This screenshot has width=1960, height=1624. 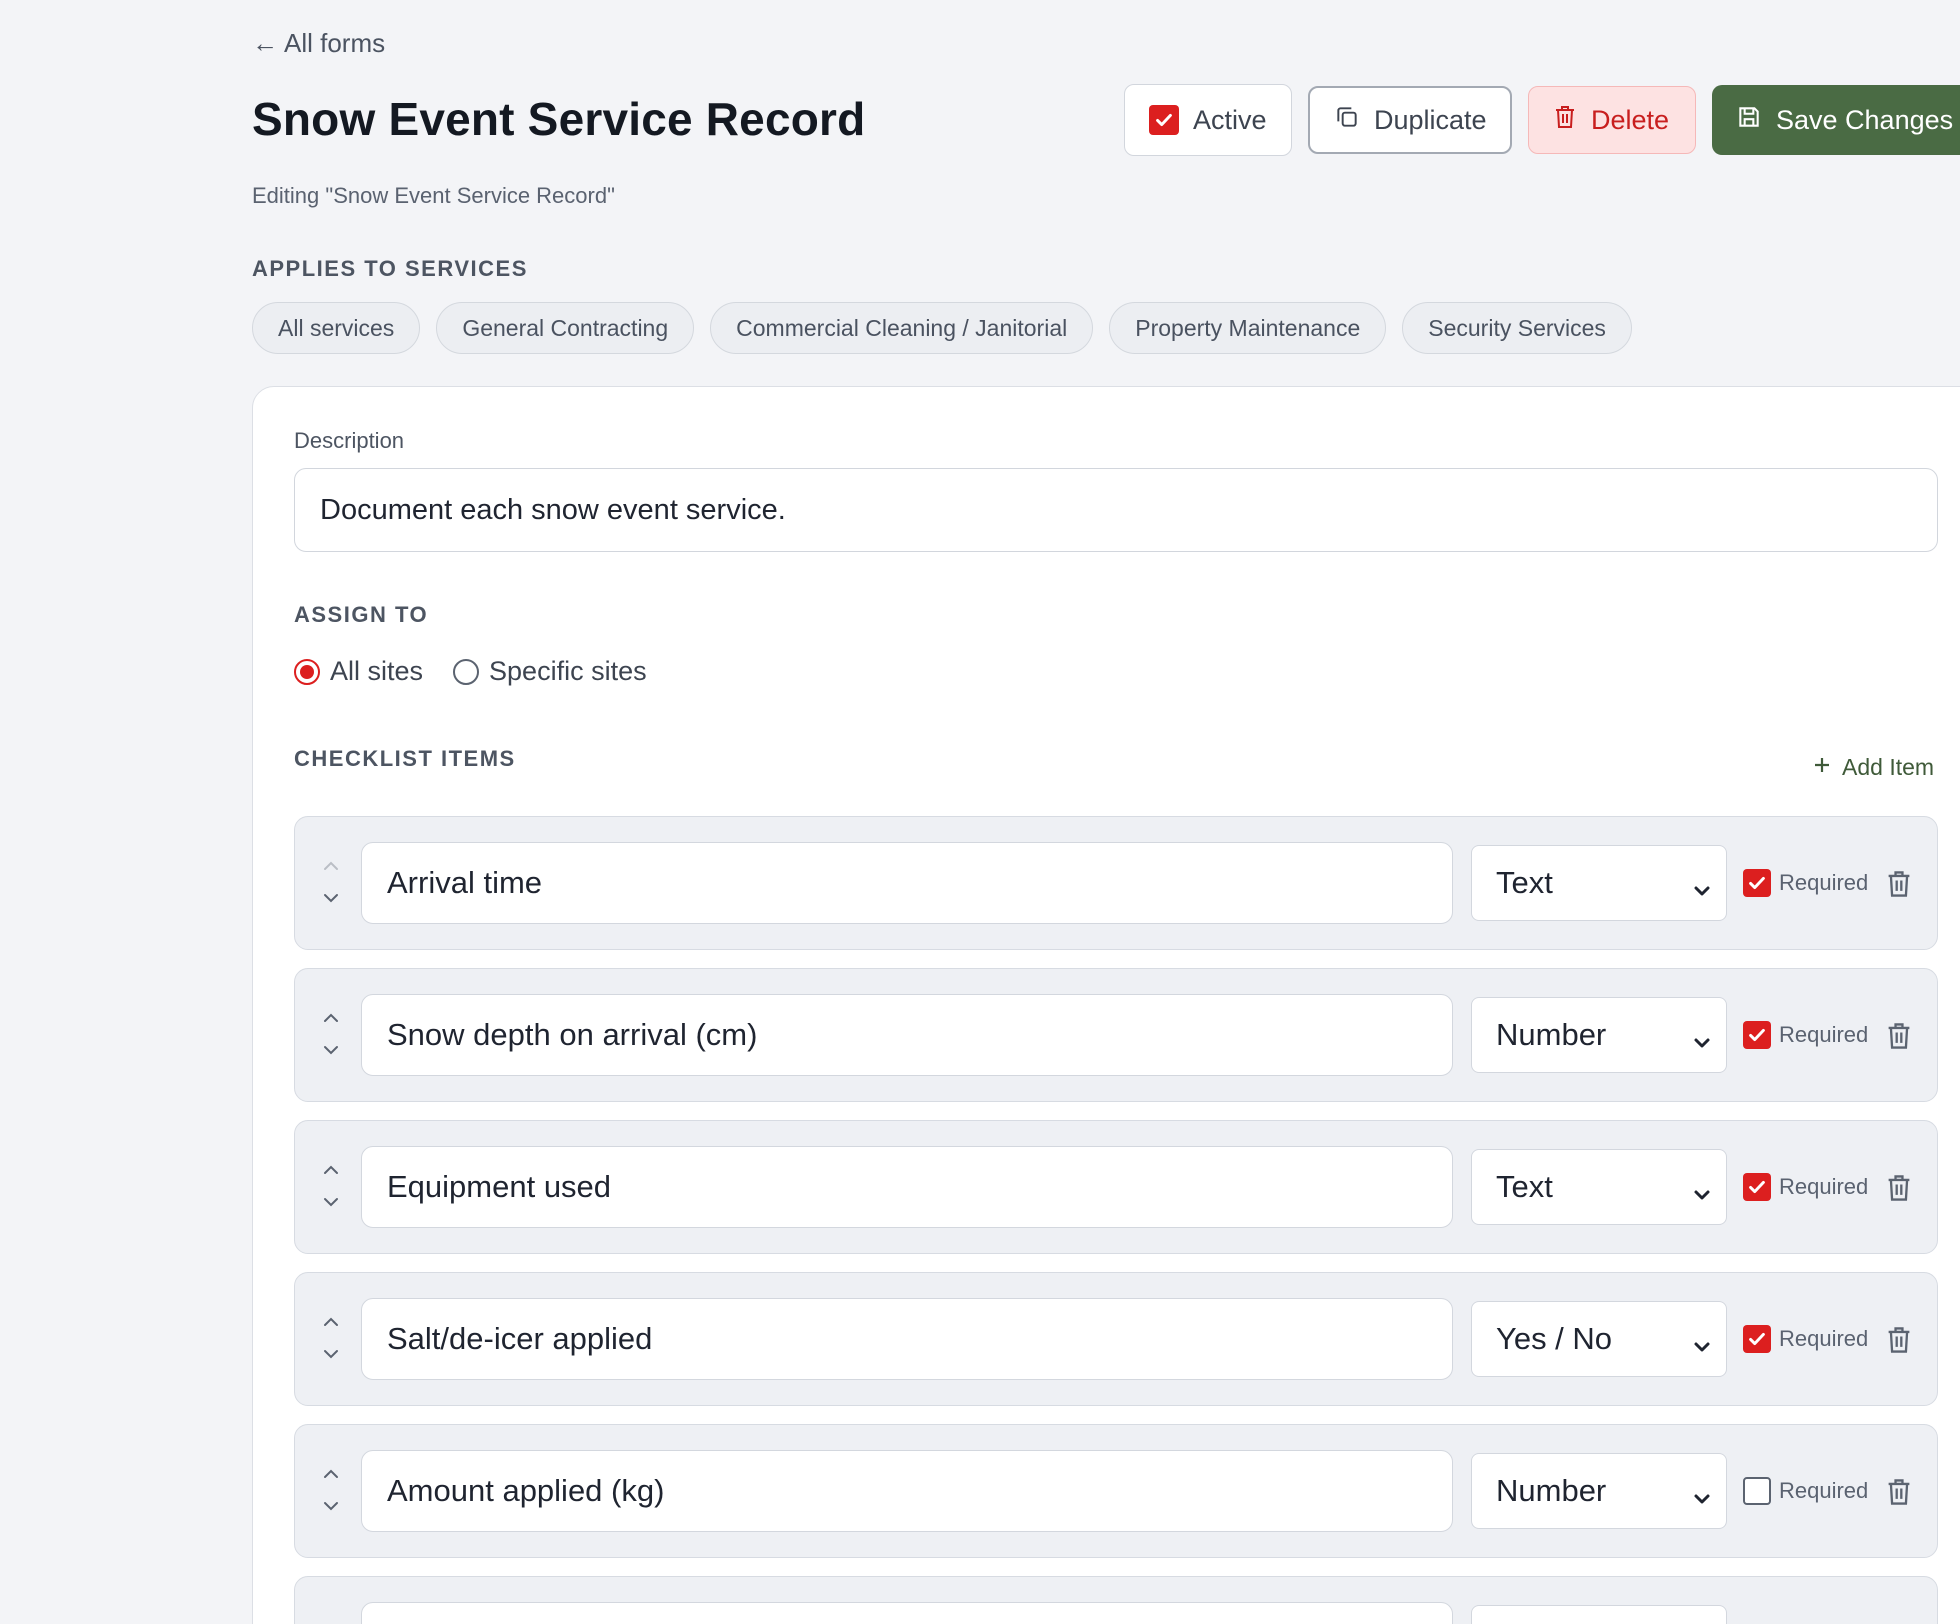 I want to click on back-link: ← All forms, so click(x=318, y=43).